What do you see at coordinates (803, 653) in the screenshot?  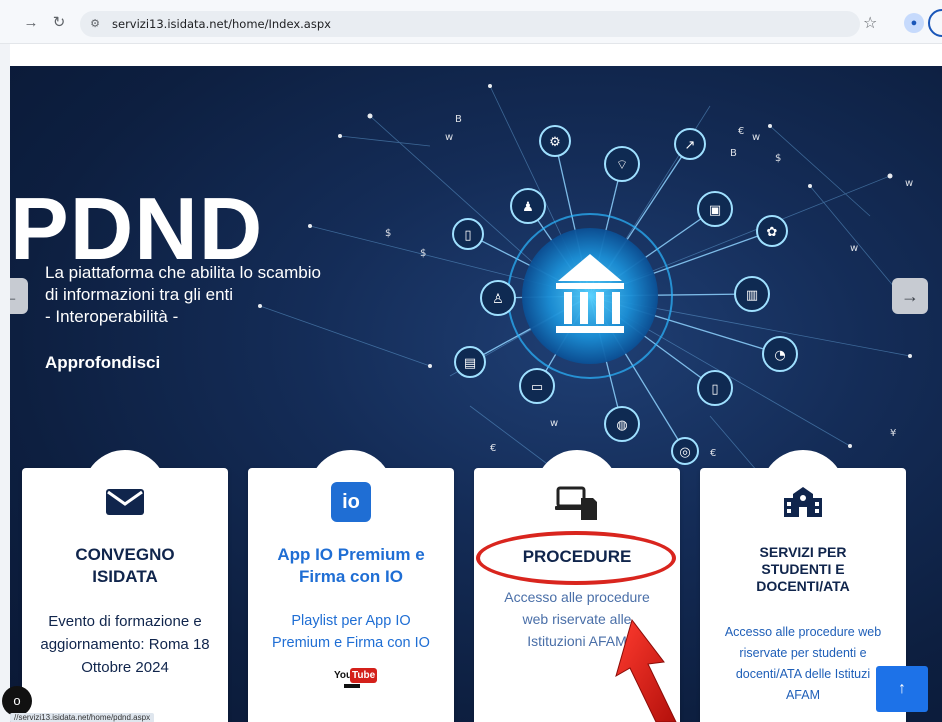 I see `card-text-line: riservate per studenti e` at bounding box center [803, 653].